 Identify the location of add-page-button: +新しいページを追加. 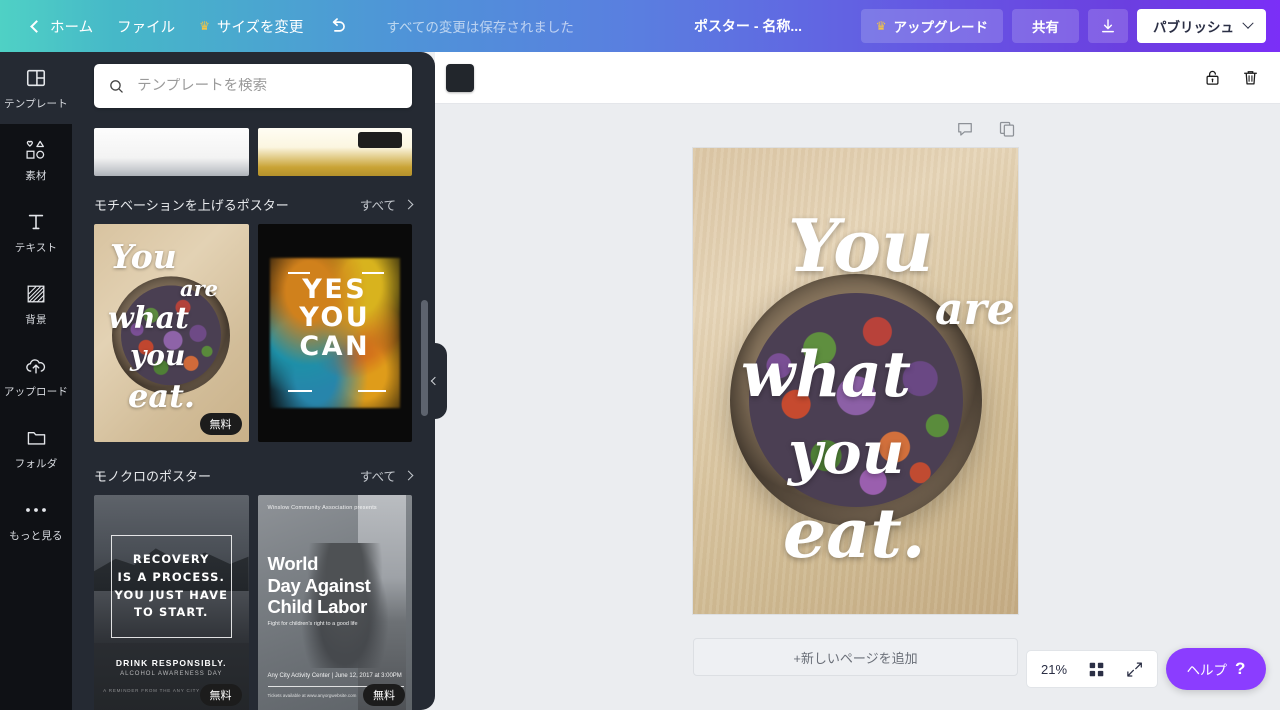
(855, 657).